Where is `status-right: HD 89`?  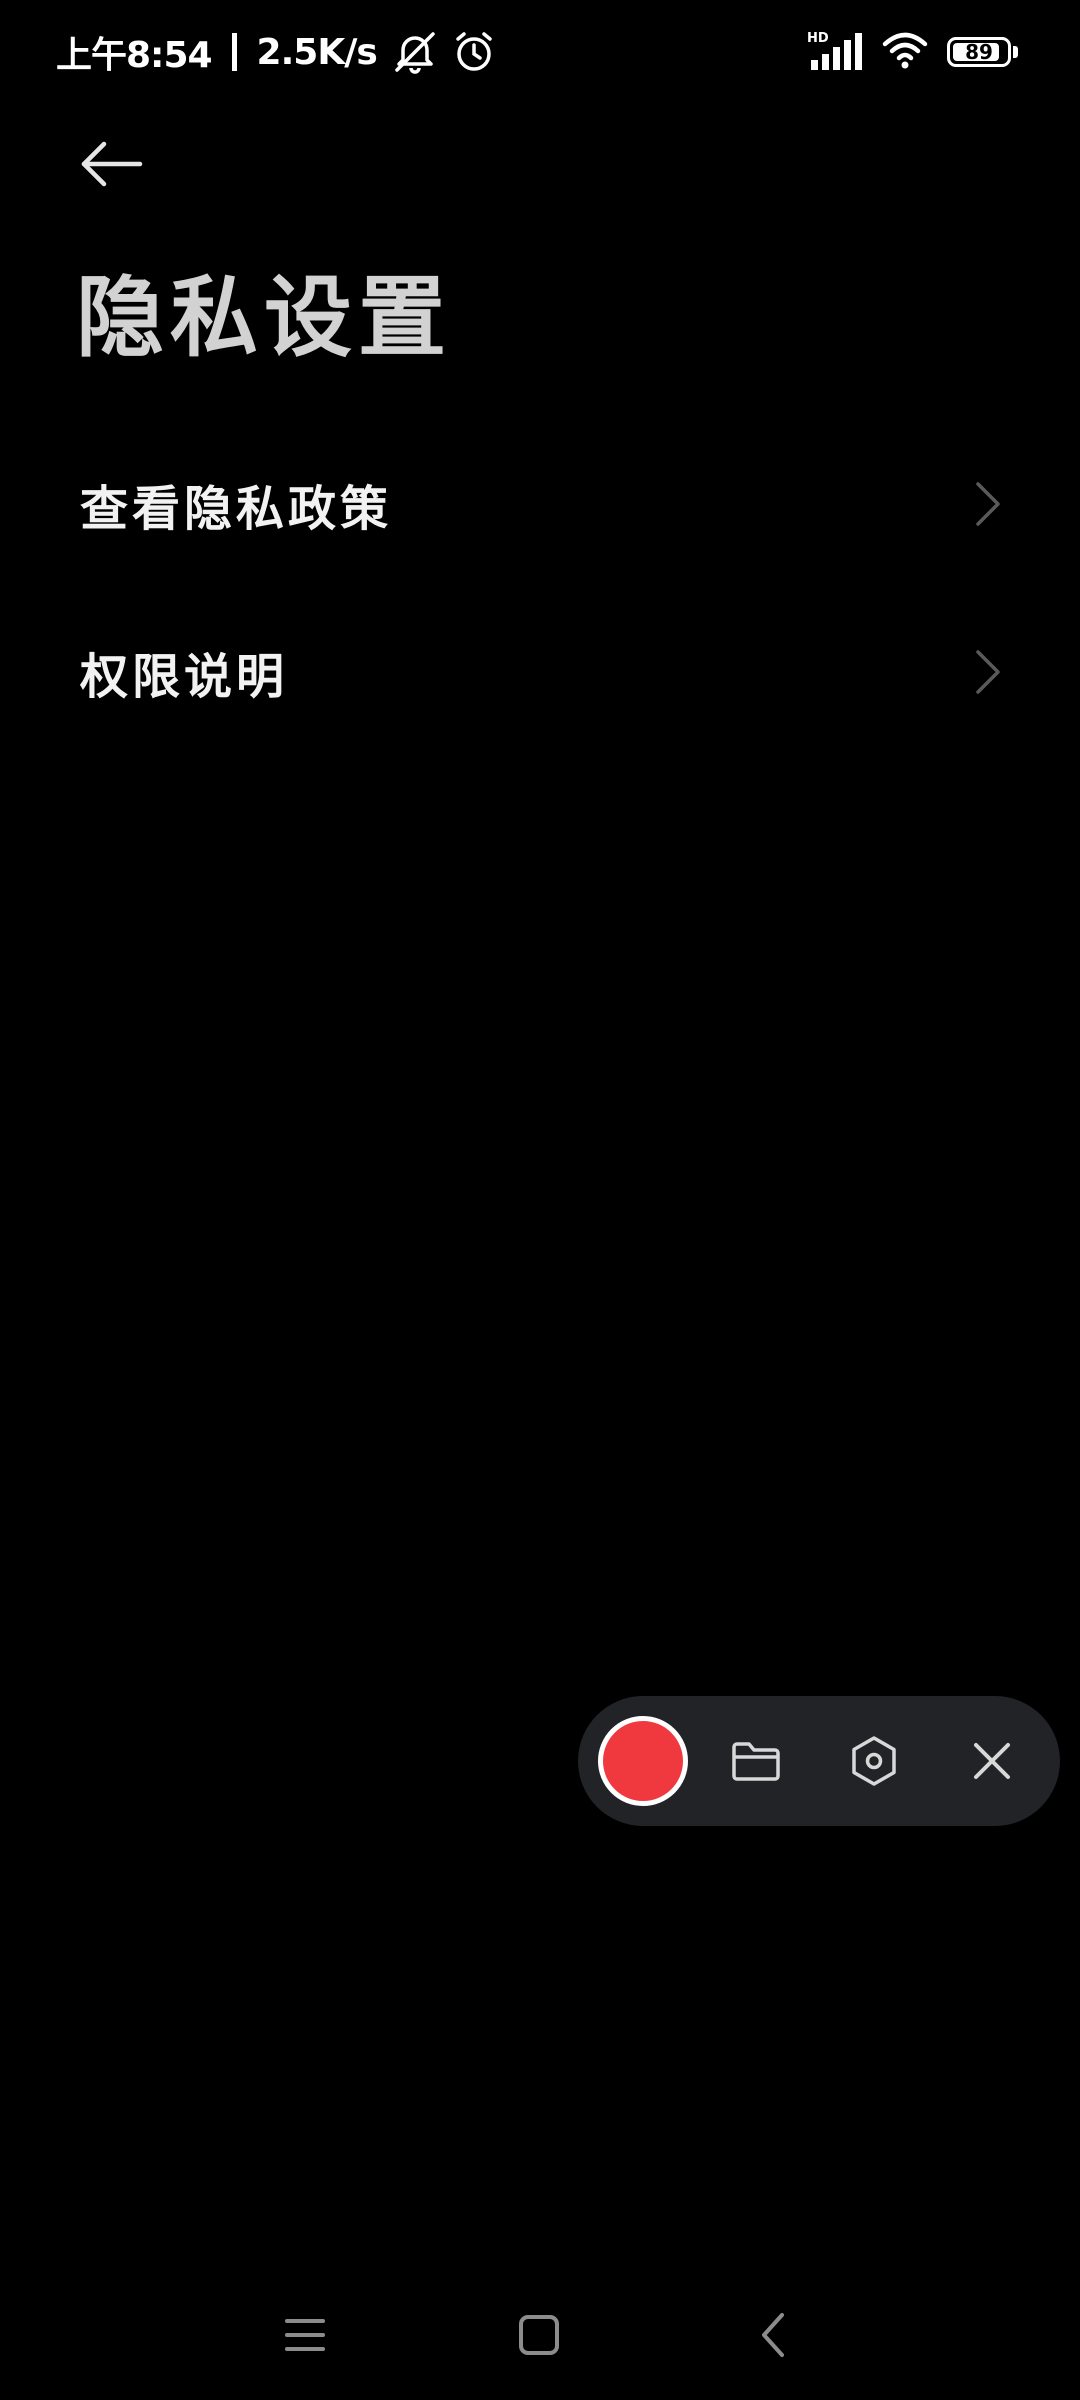
status-right: HD 89 is located at coordinates (911, 52).